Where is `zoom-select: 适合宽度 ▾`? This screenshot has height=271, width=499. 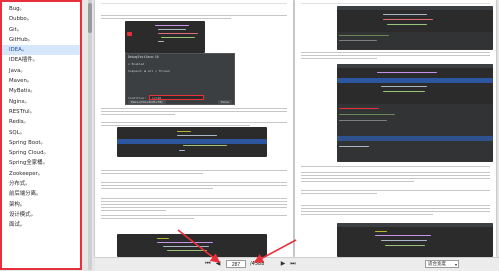
zoom-select: 适合宽度 ▾ is located at coordinates (442, 264).